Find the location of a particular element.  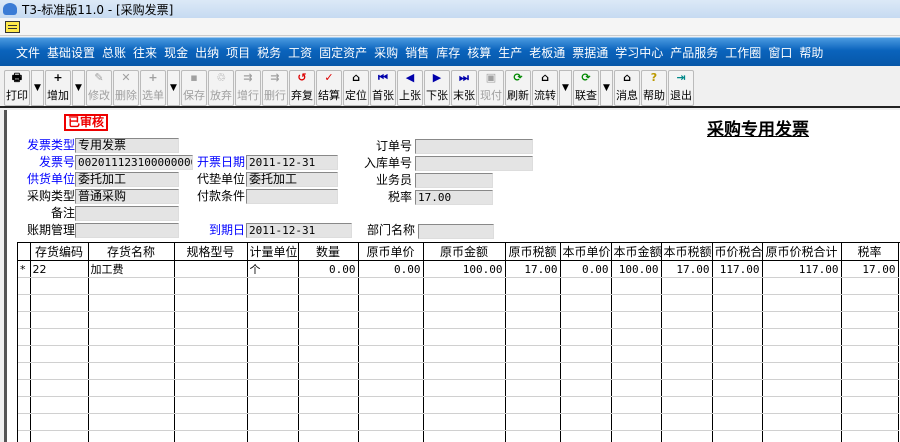

dept-field is located at coordinates (456, 231).